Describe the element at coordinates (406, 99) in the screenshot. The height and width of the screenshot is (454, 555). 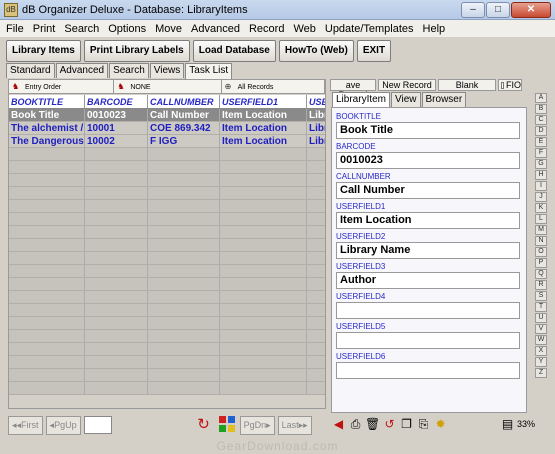
I see `tab-view: View` at that location.